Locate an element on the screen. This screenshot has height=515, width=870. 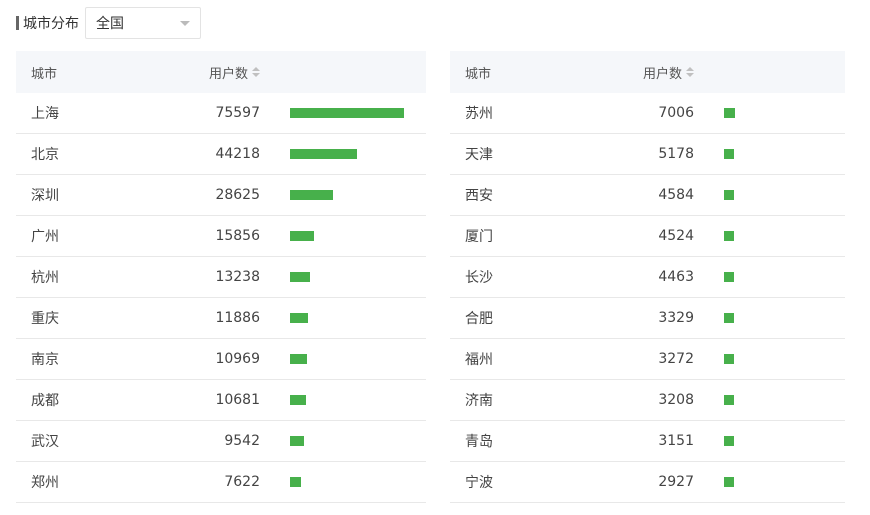
region-select: 全国 is located at coordinates (143, 23).